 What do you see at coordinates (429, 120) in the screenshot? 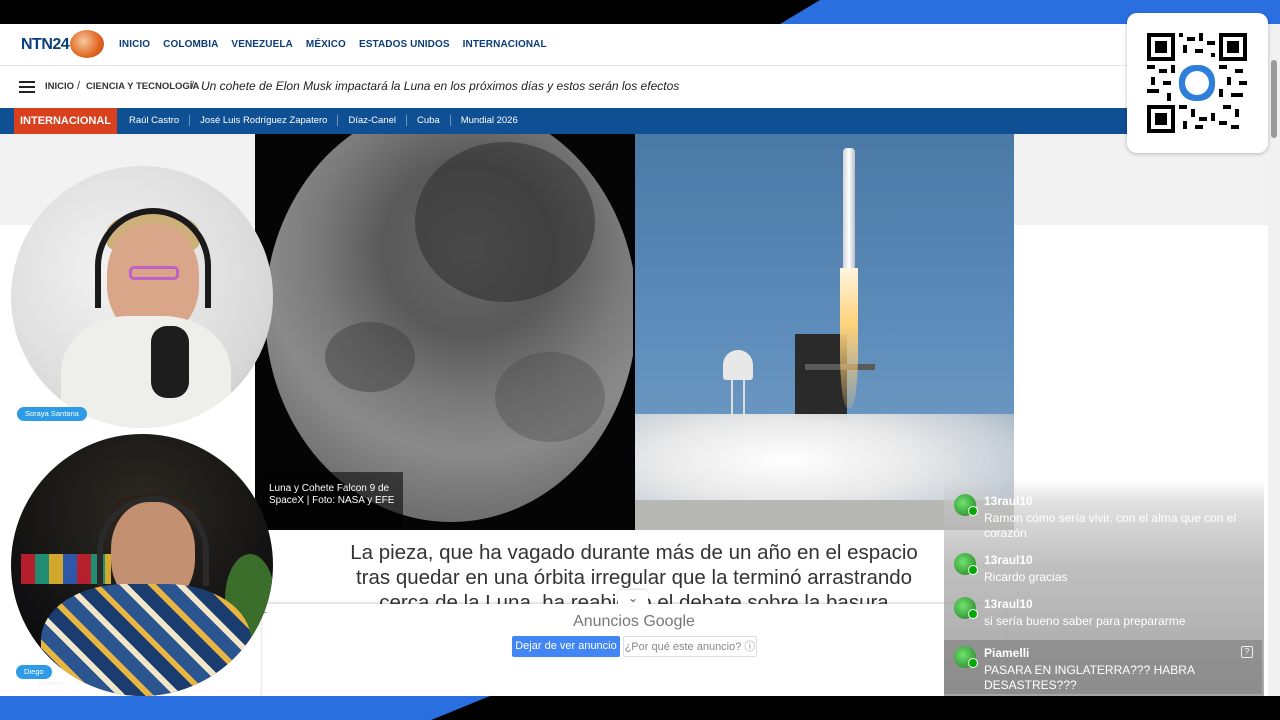
I see `topic-tag: Cuba` at bounding box center [429, 120].